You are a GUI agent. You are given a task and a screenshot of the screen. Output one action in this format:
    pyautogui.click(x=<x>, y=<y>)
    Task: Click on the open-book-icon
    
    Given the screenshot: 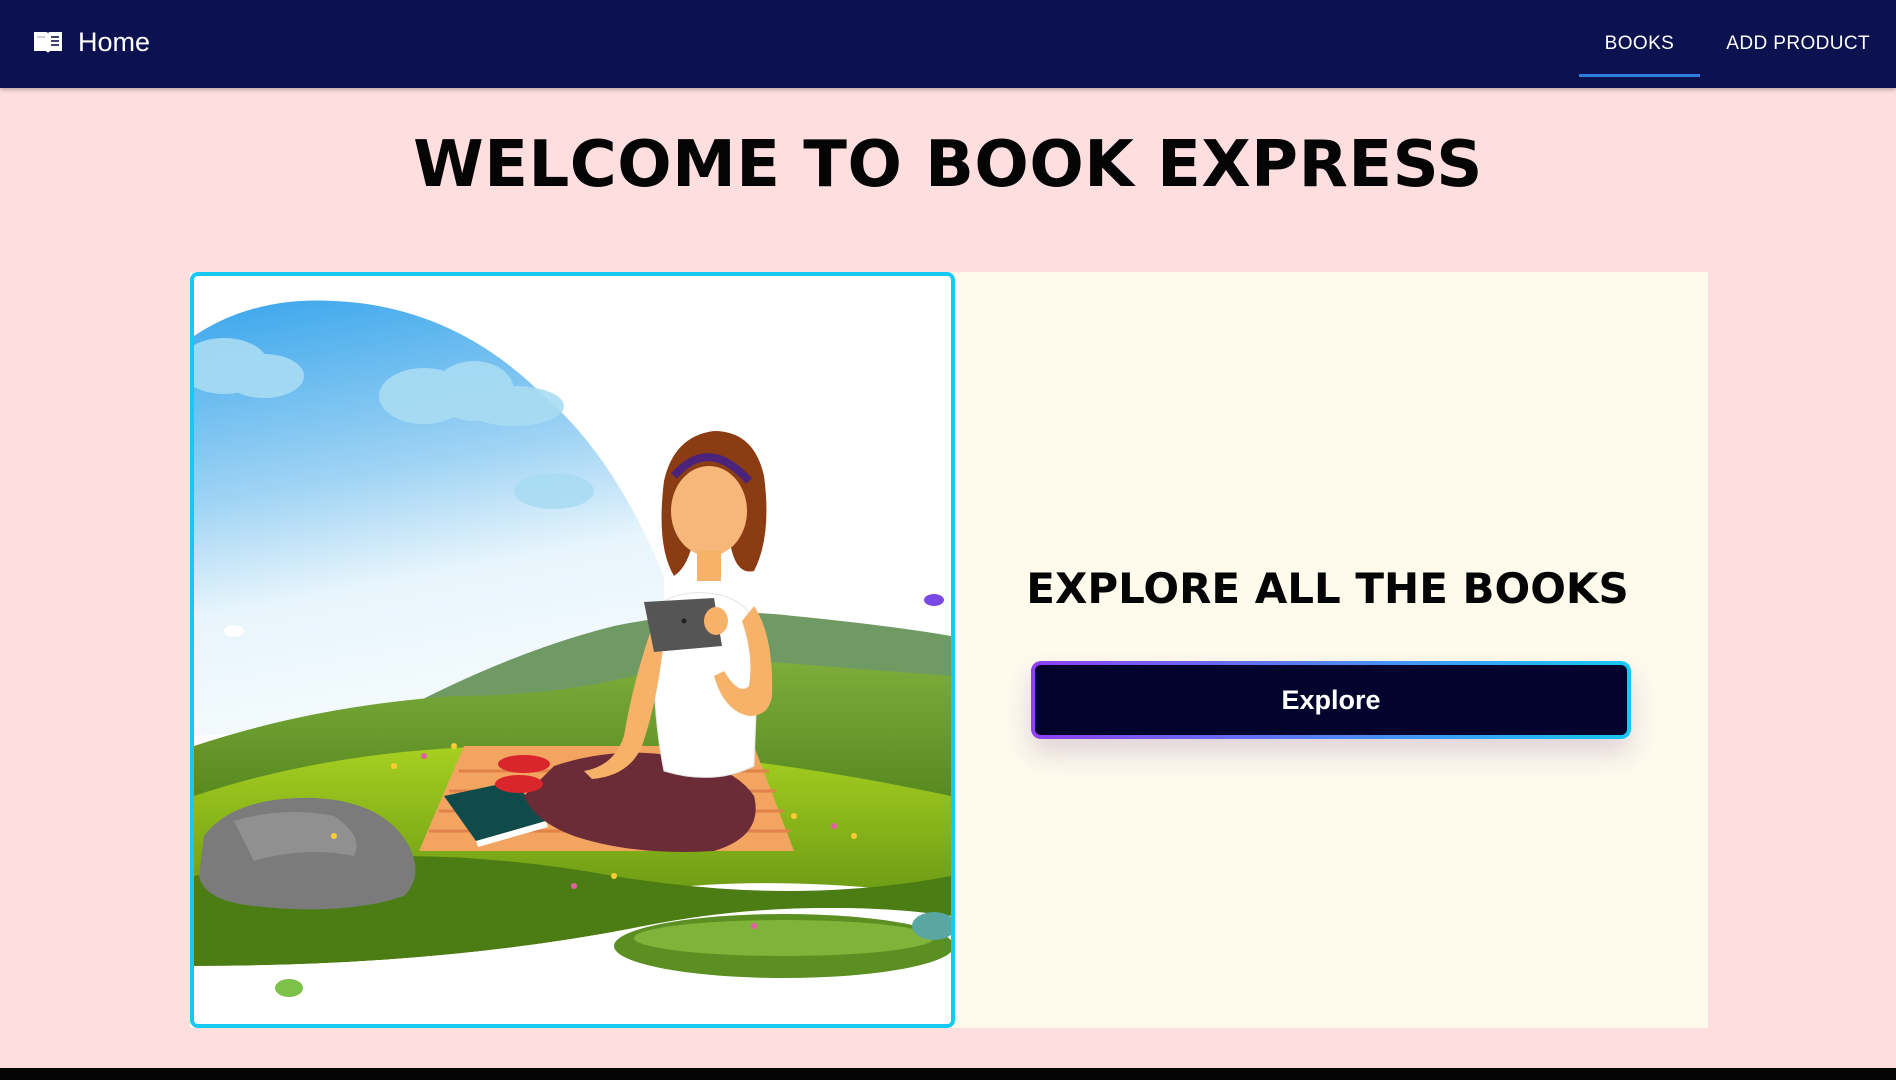 What is the action you would take?
    pyautogui.click(x=48, y=42)
    